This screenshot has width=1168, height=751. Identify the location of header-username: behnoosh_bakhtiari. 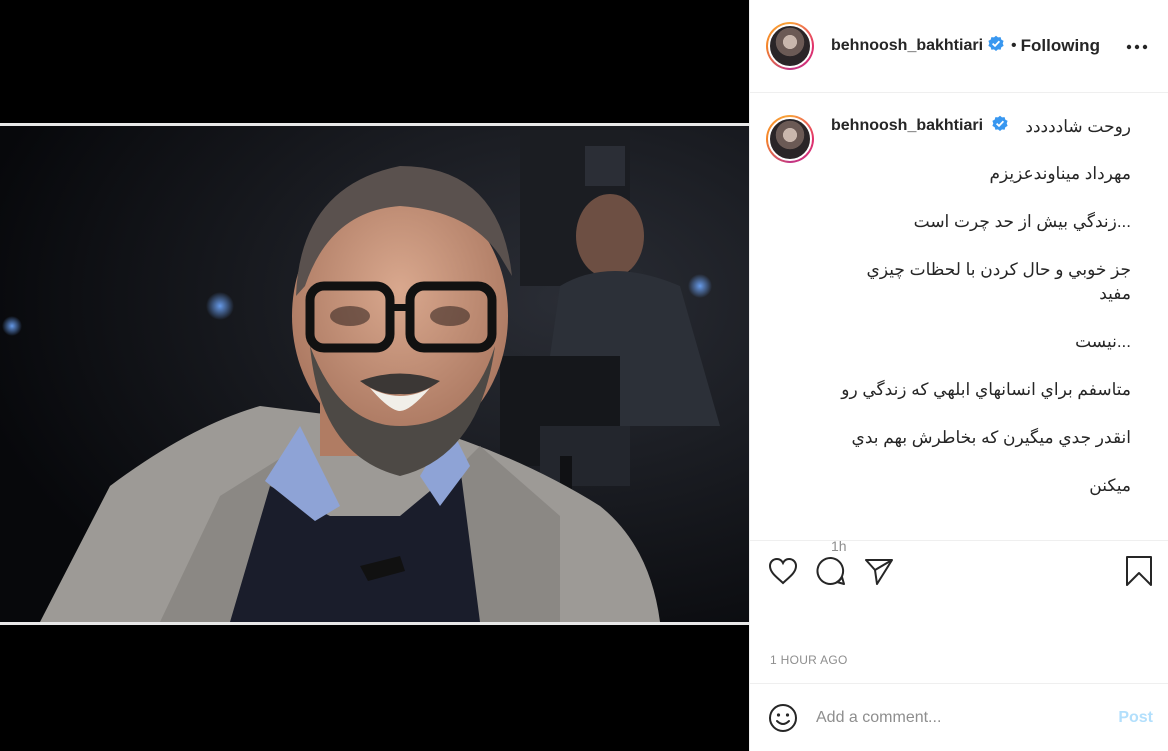
(907, 46).